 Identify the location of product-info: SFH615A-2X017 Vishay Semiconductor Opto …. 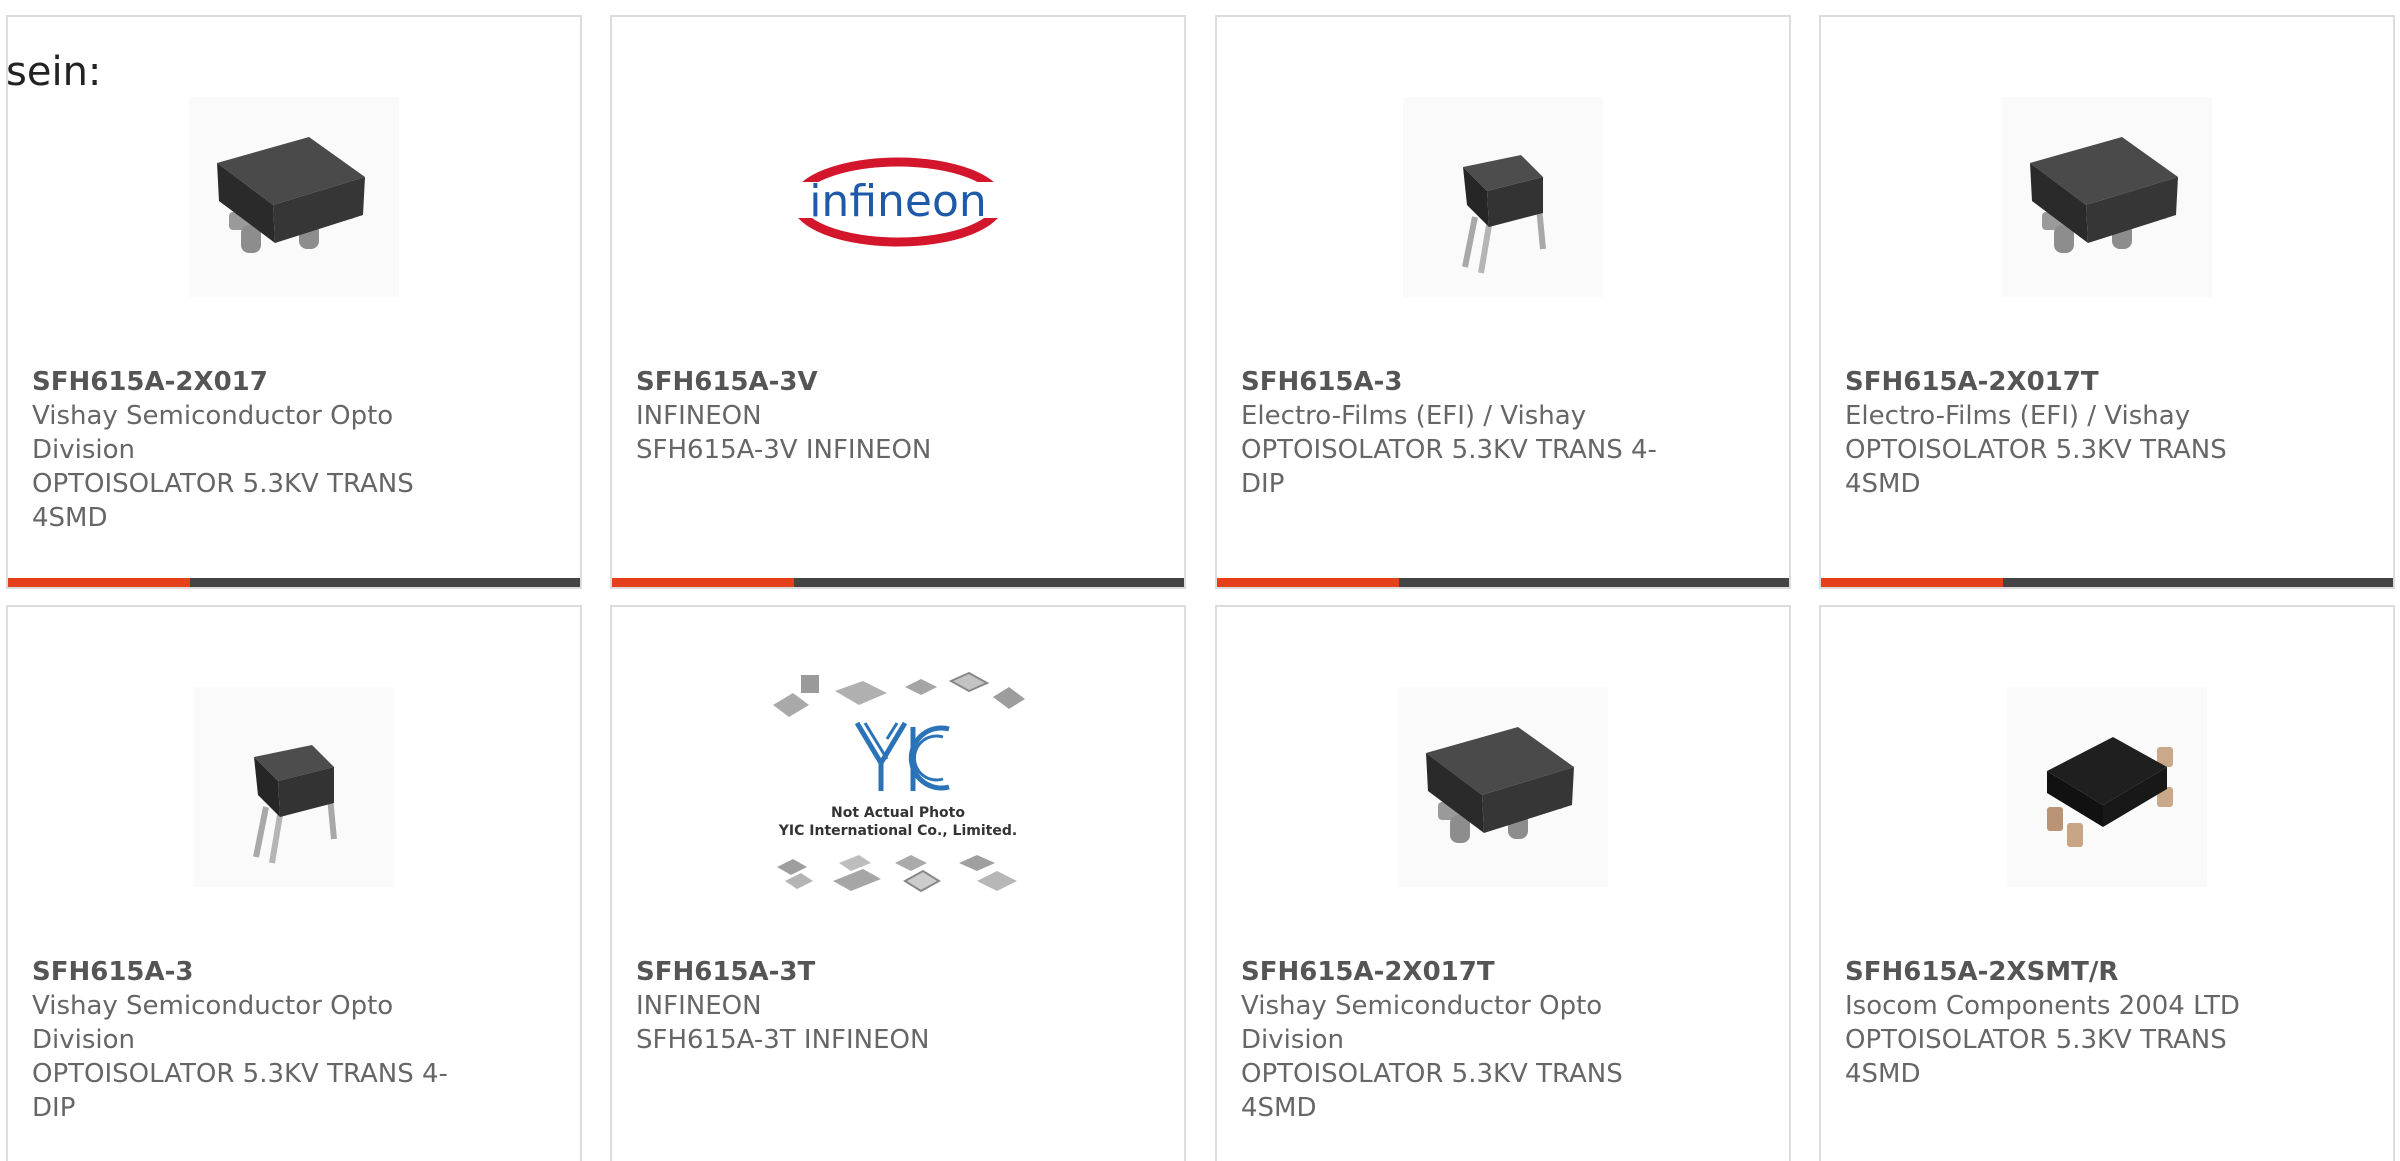
(252, 450).